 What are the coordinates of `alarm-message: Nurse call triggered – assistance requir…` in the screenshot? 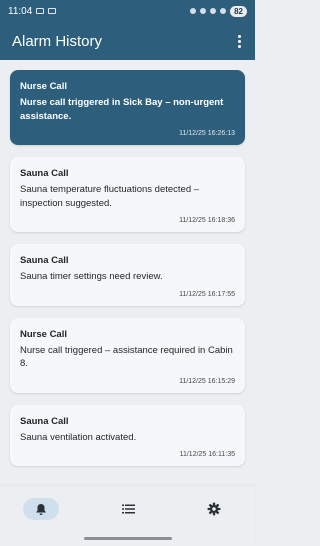 It's located at (126, 357).